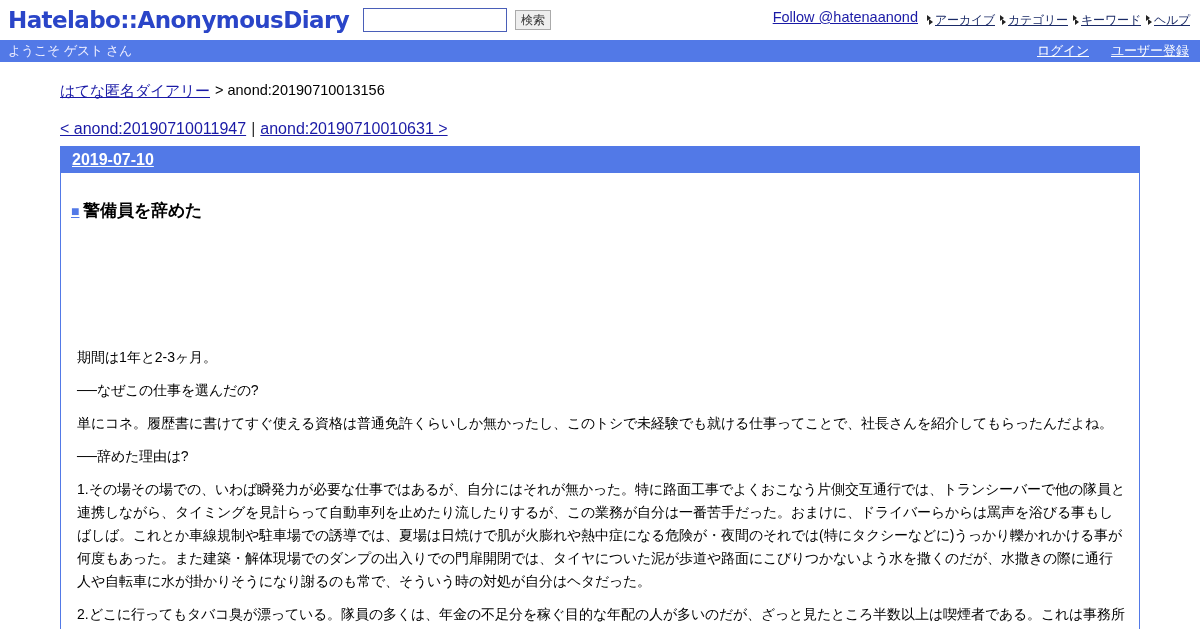 The image size is (1200, 630). Describe the element at coordinates (300, 91) in the screenshot. I see `breadcrumb-current: > anond:20190710013156` at that location.